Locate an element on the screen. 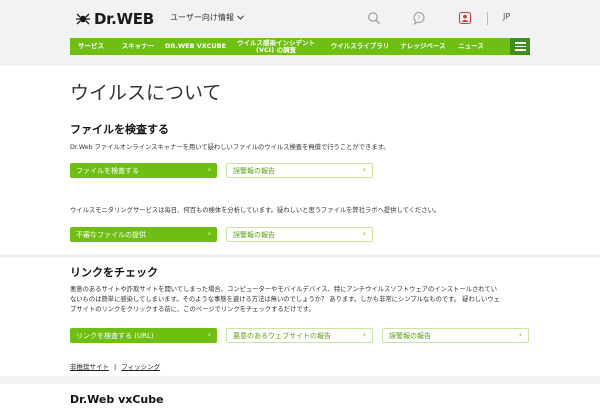 This screenshot has height=411, width=600. submit-suspicious-button: 不審なファイルの提供 › is located at coordinates (143, 234).